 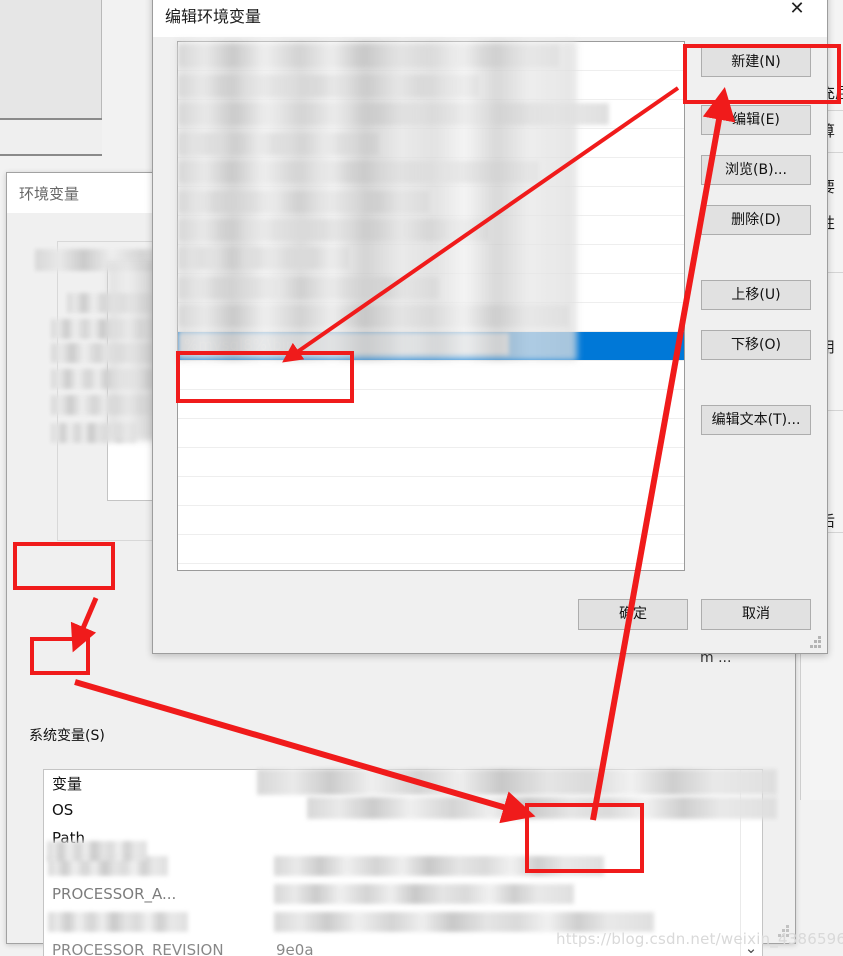 I want to click on env-dialog-title: 环境变量, so click(x=49, y=194).